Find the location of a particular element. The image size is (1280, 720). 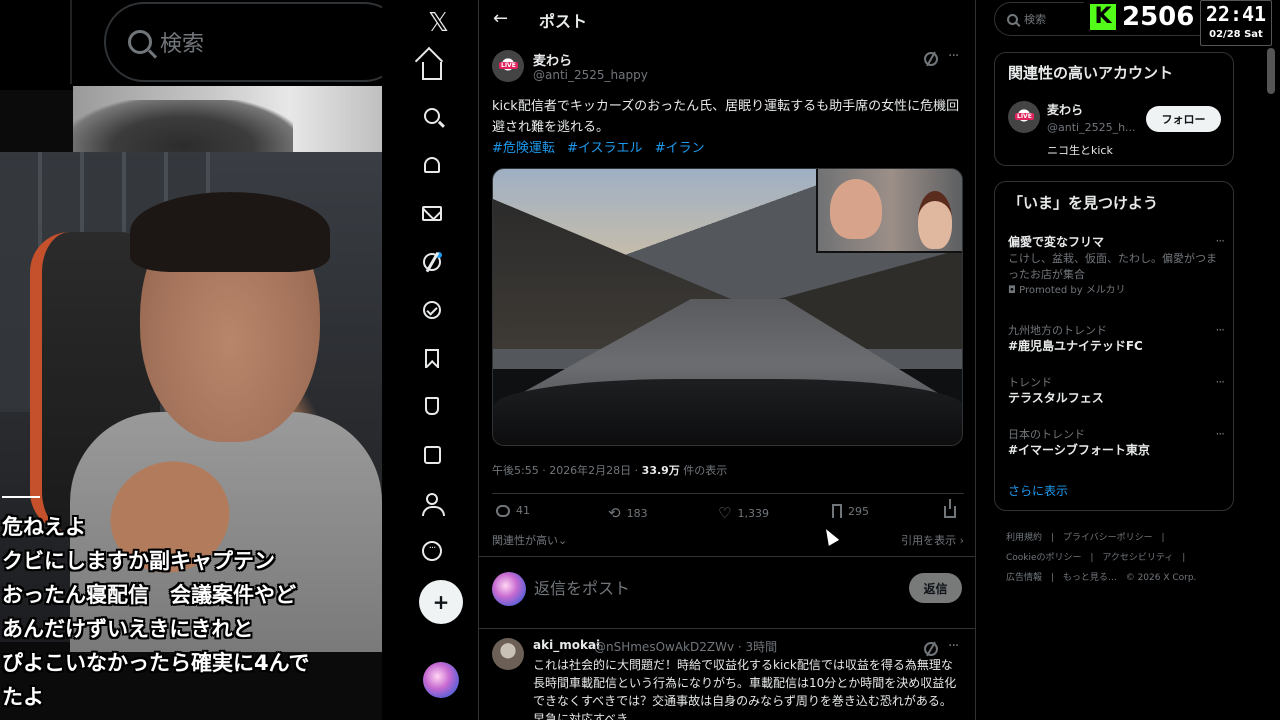

home-icon is located at coordinates (432, 68).